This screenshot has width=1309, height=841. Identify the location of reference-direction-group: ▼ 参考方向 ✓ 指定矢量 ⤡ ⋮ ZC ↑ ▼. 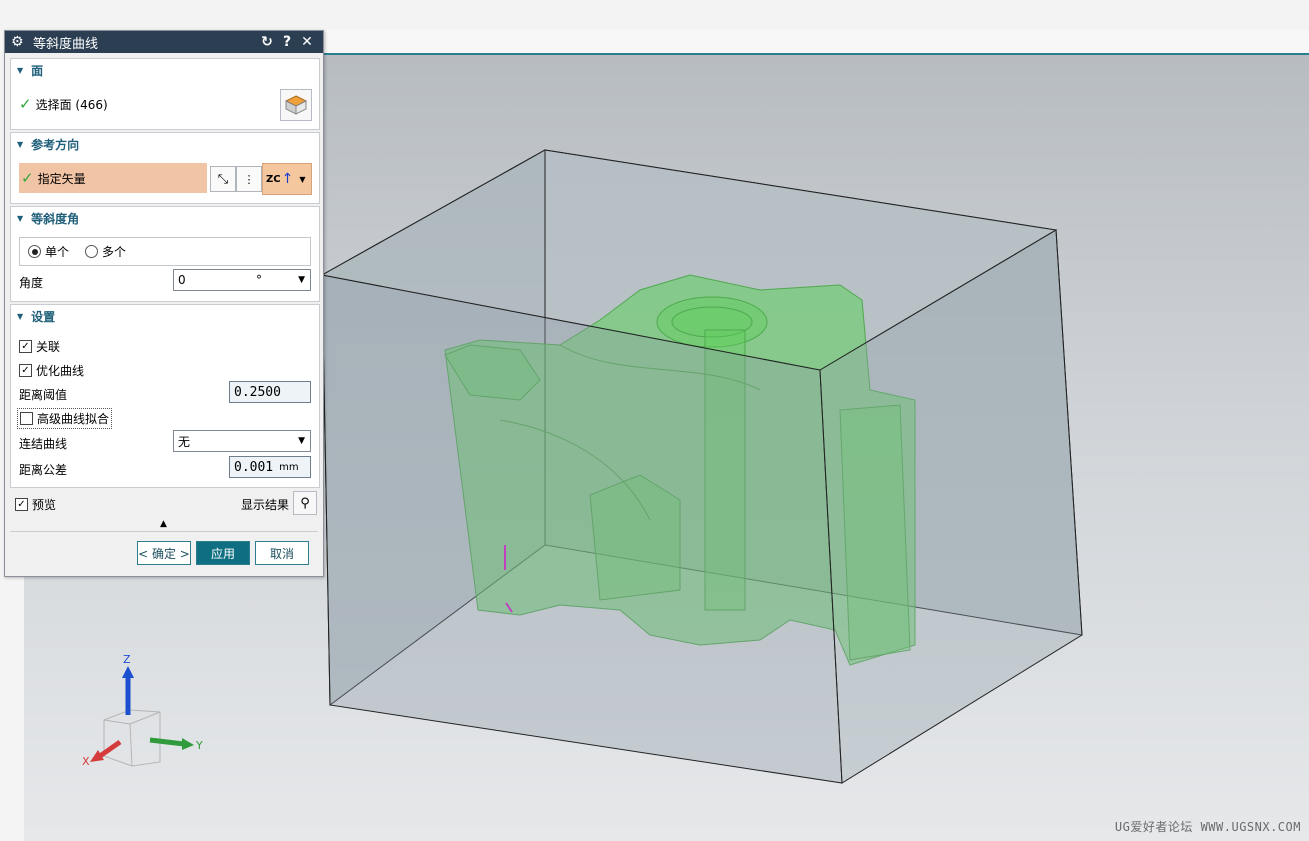
(165, 168).